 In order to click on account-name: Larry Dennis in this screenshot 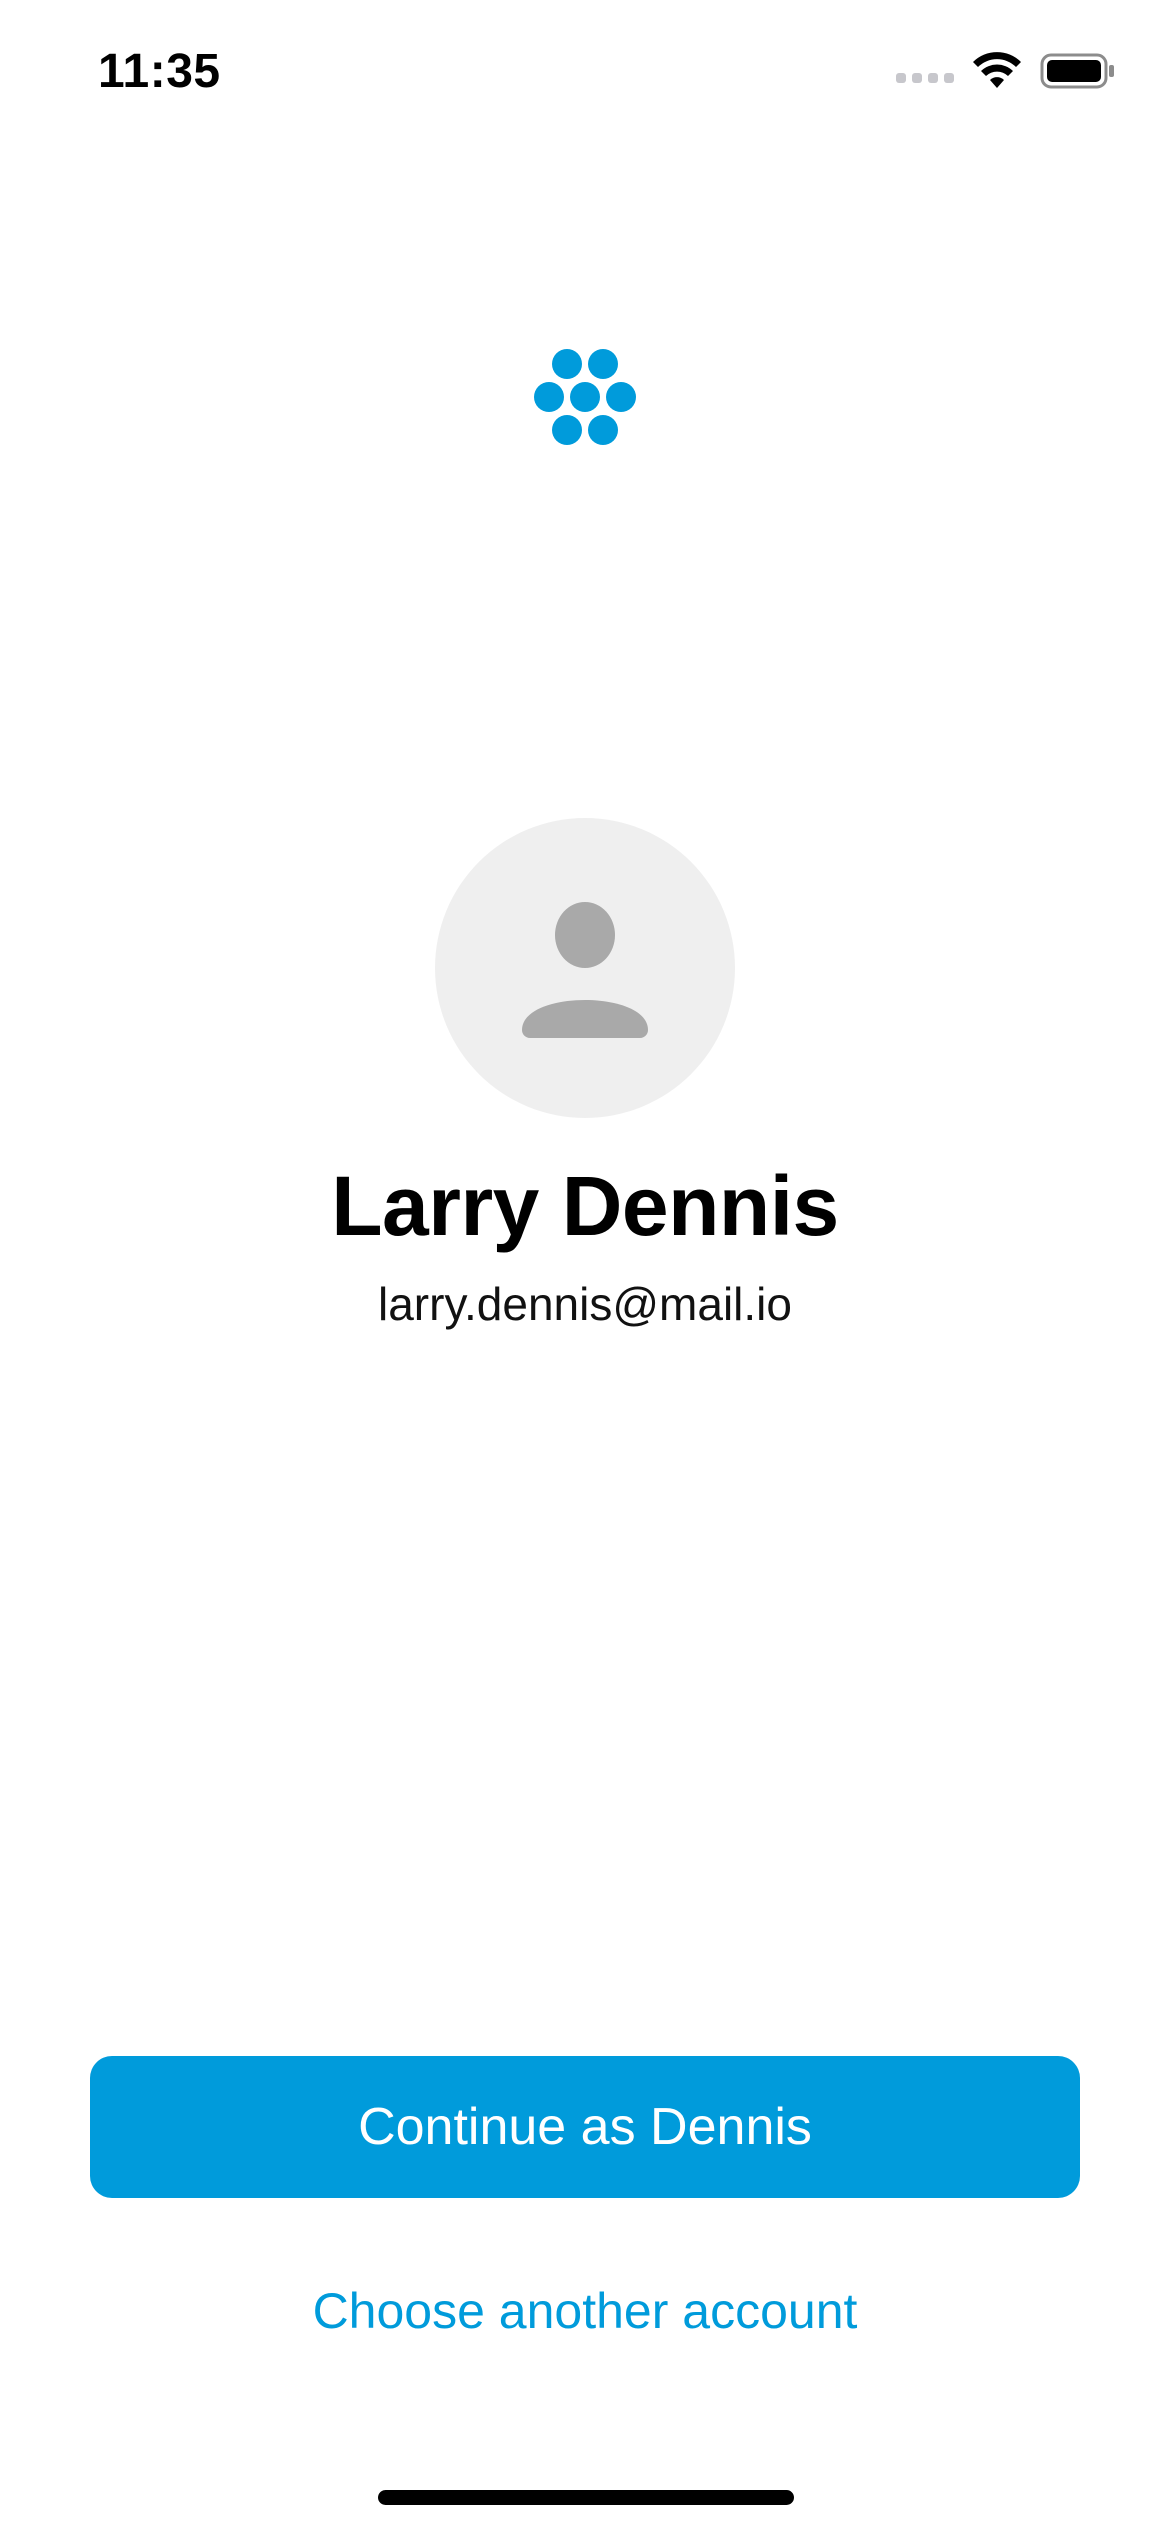, I will do `click(585, 1206)`.